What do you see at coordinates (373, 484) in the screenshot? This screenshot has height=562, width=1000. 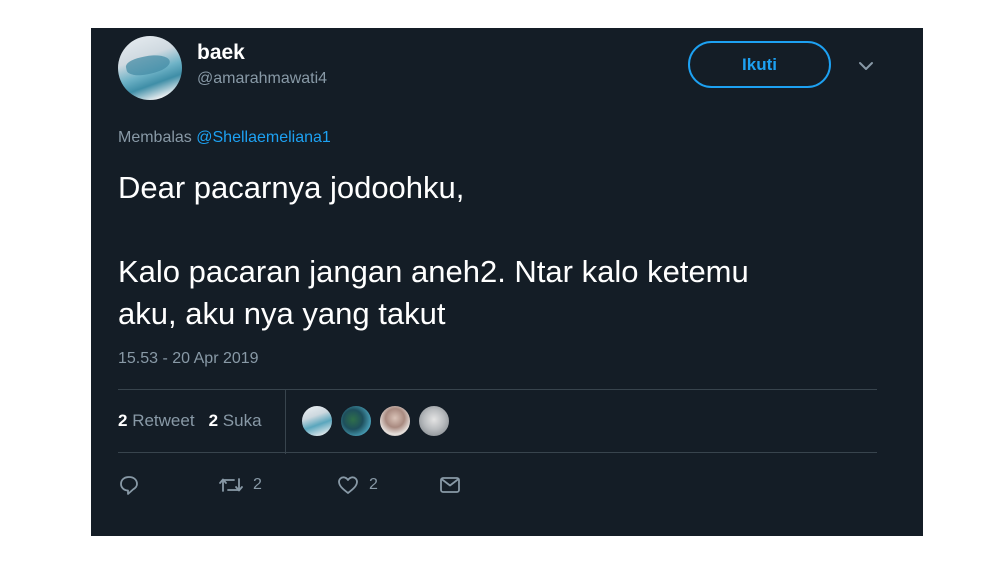 I see `like-action-count: 2` at bounding box center [373, 484].